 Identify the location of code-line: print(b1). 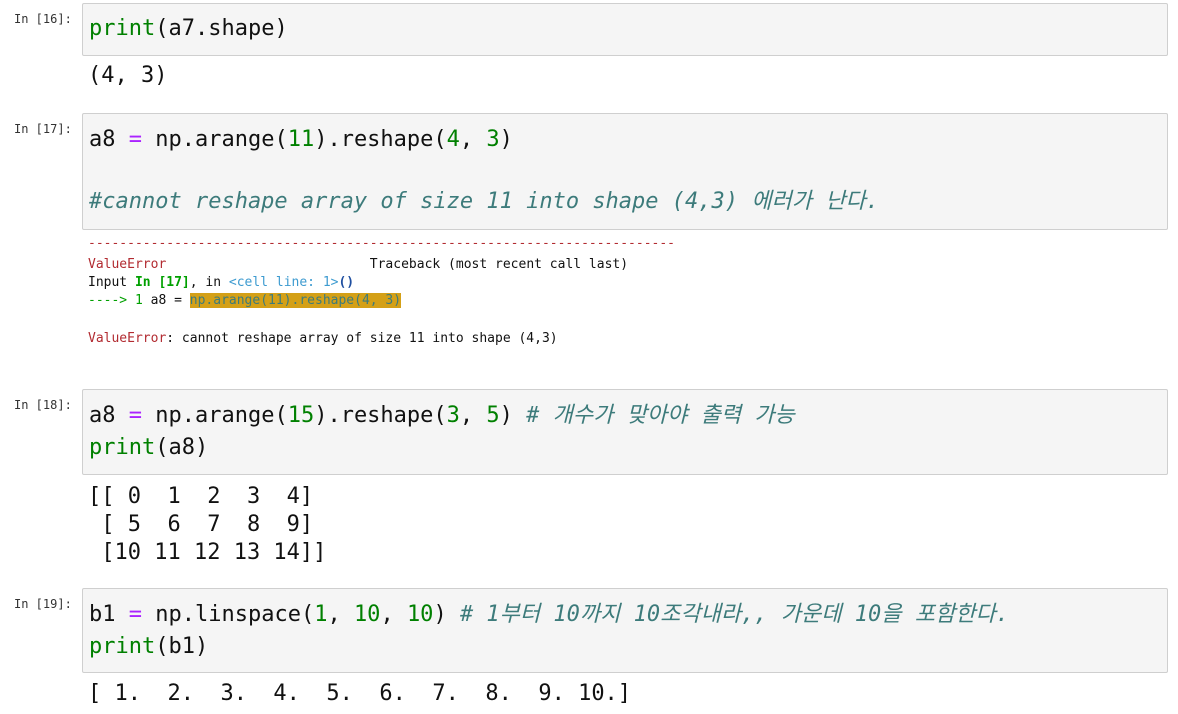
(625, 647).